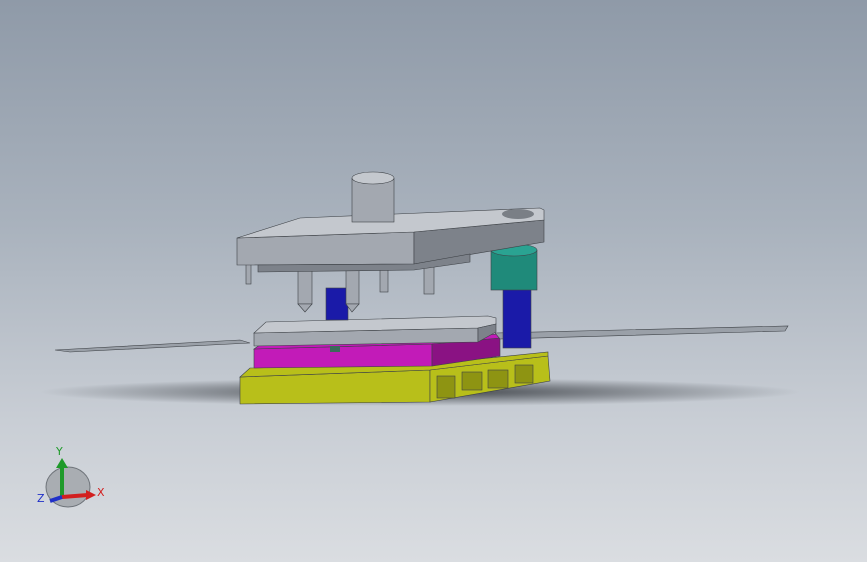 This screenshot has width=867, height=562. Describe the element at coordinates (335, 349) in the screenshot. I see `die-plate-detail` at that location.